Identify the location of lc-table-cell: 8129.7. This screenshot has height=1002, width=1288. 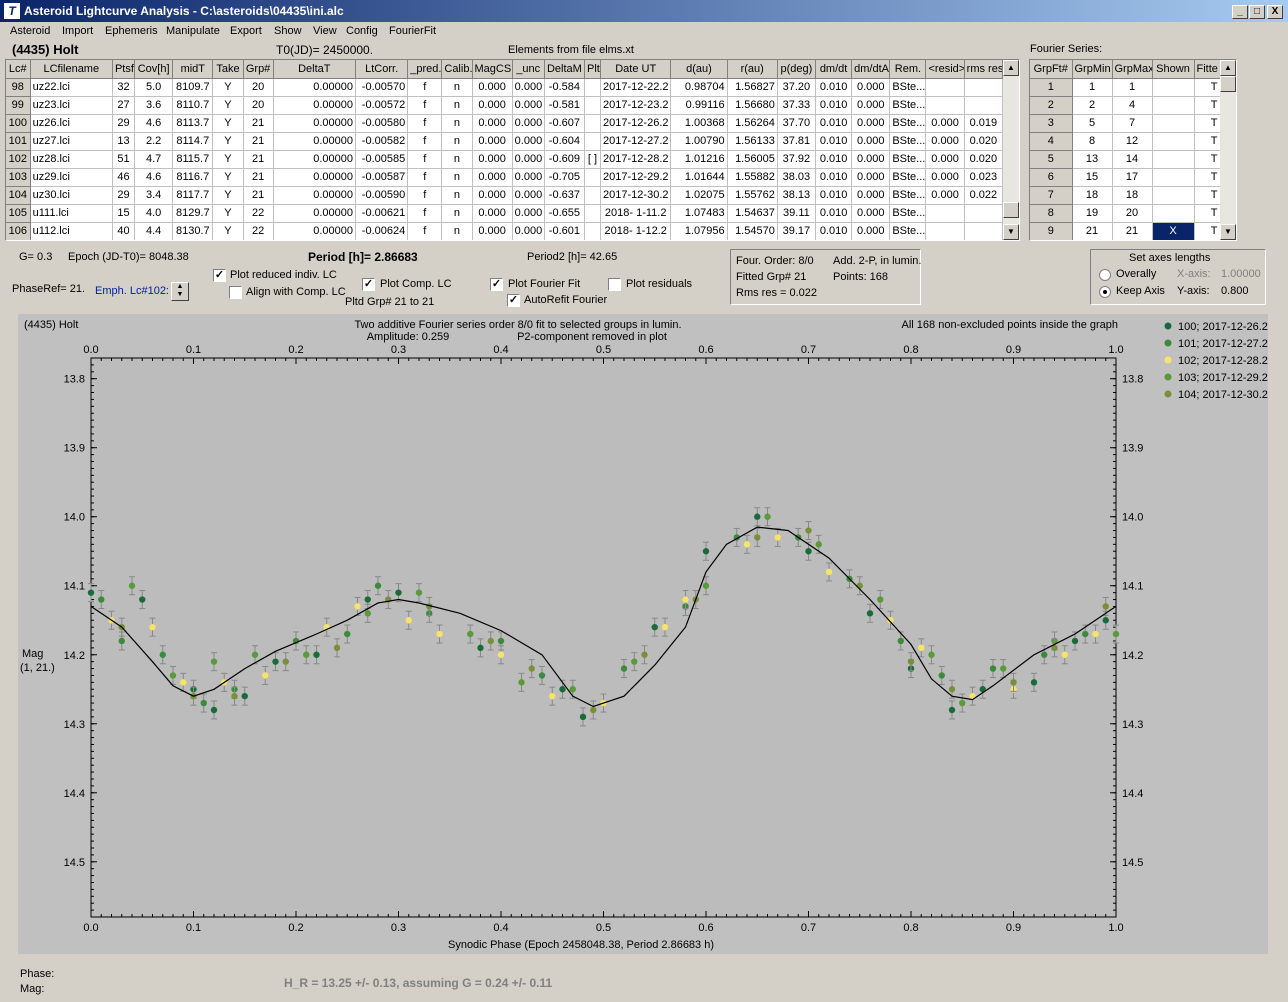
(193, 213).